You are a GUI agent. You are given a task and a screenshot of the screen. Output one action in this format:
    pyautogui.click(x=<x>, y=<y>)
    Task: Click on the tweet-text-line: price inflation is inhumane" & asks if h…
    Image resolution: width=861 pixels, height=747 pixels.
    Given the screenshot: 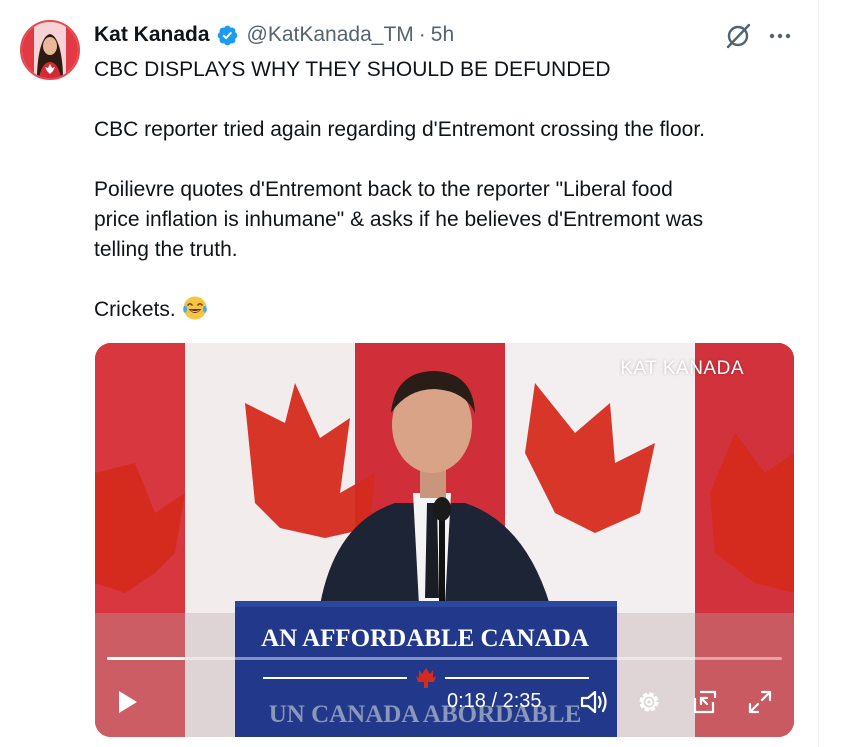 What is the action you would take?
    pyautogui.click(x=399, y=219)
    